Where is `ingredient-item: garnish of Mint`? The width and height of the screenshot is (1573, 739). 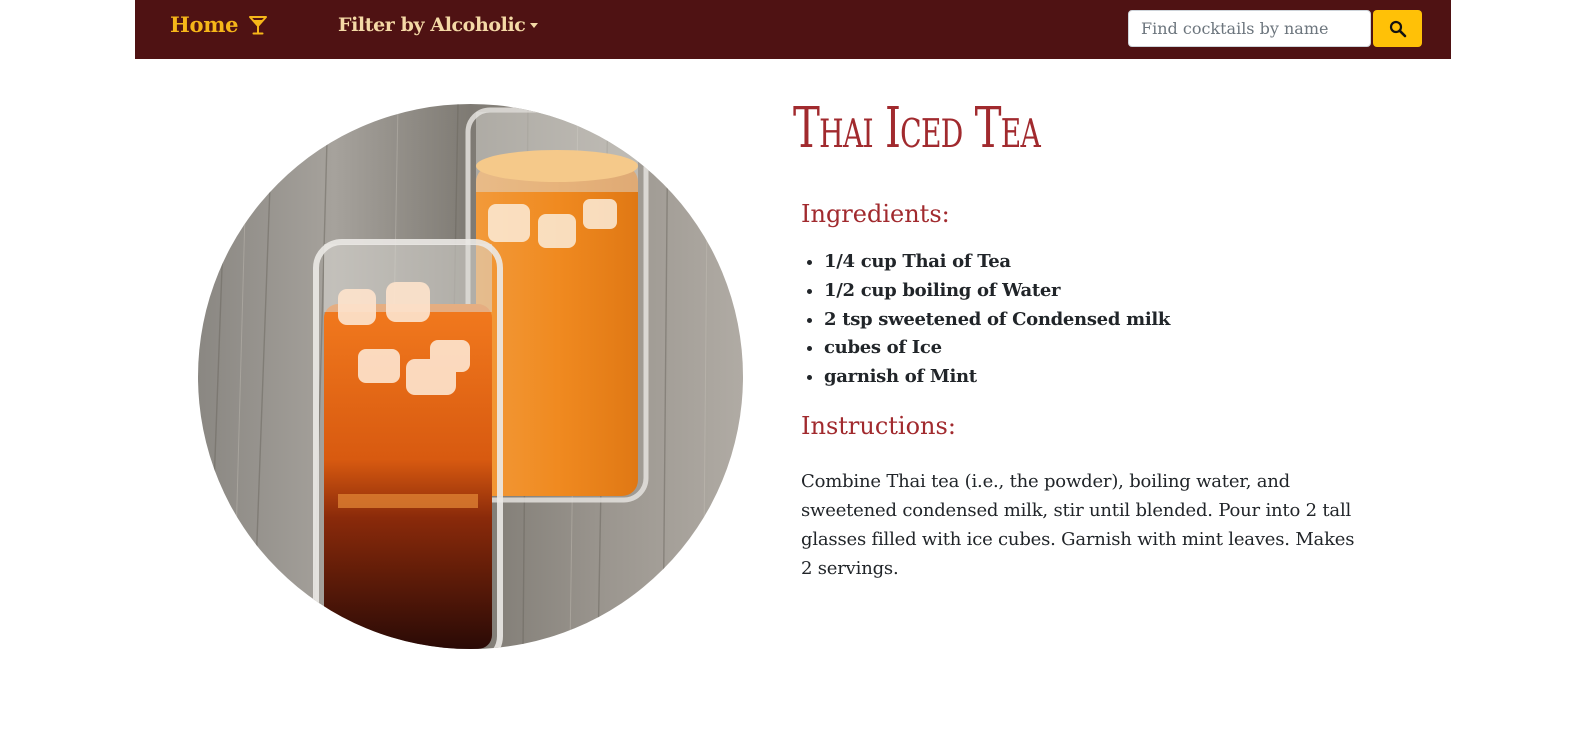 ingredient-item: garnish of Mint is located at coordinates (997, 377).